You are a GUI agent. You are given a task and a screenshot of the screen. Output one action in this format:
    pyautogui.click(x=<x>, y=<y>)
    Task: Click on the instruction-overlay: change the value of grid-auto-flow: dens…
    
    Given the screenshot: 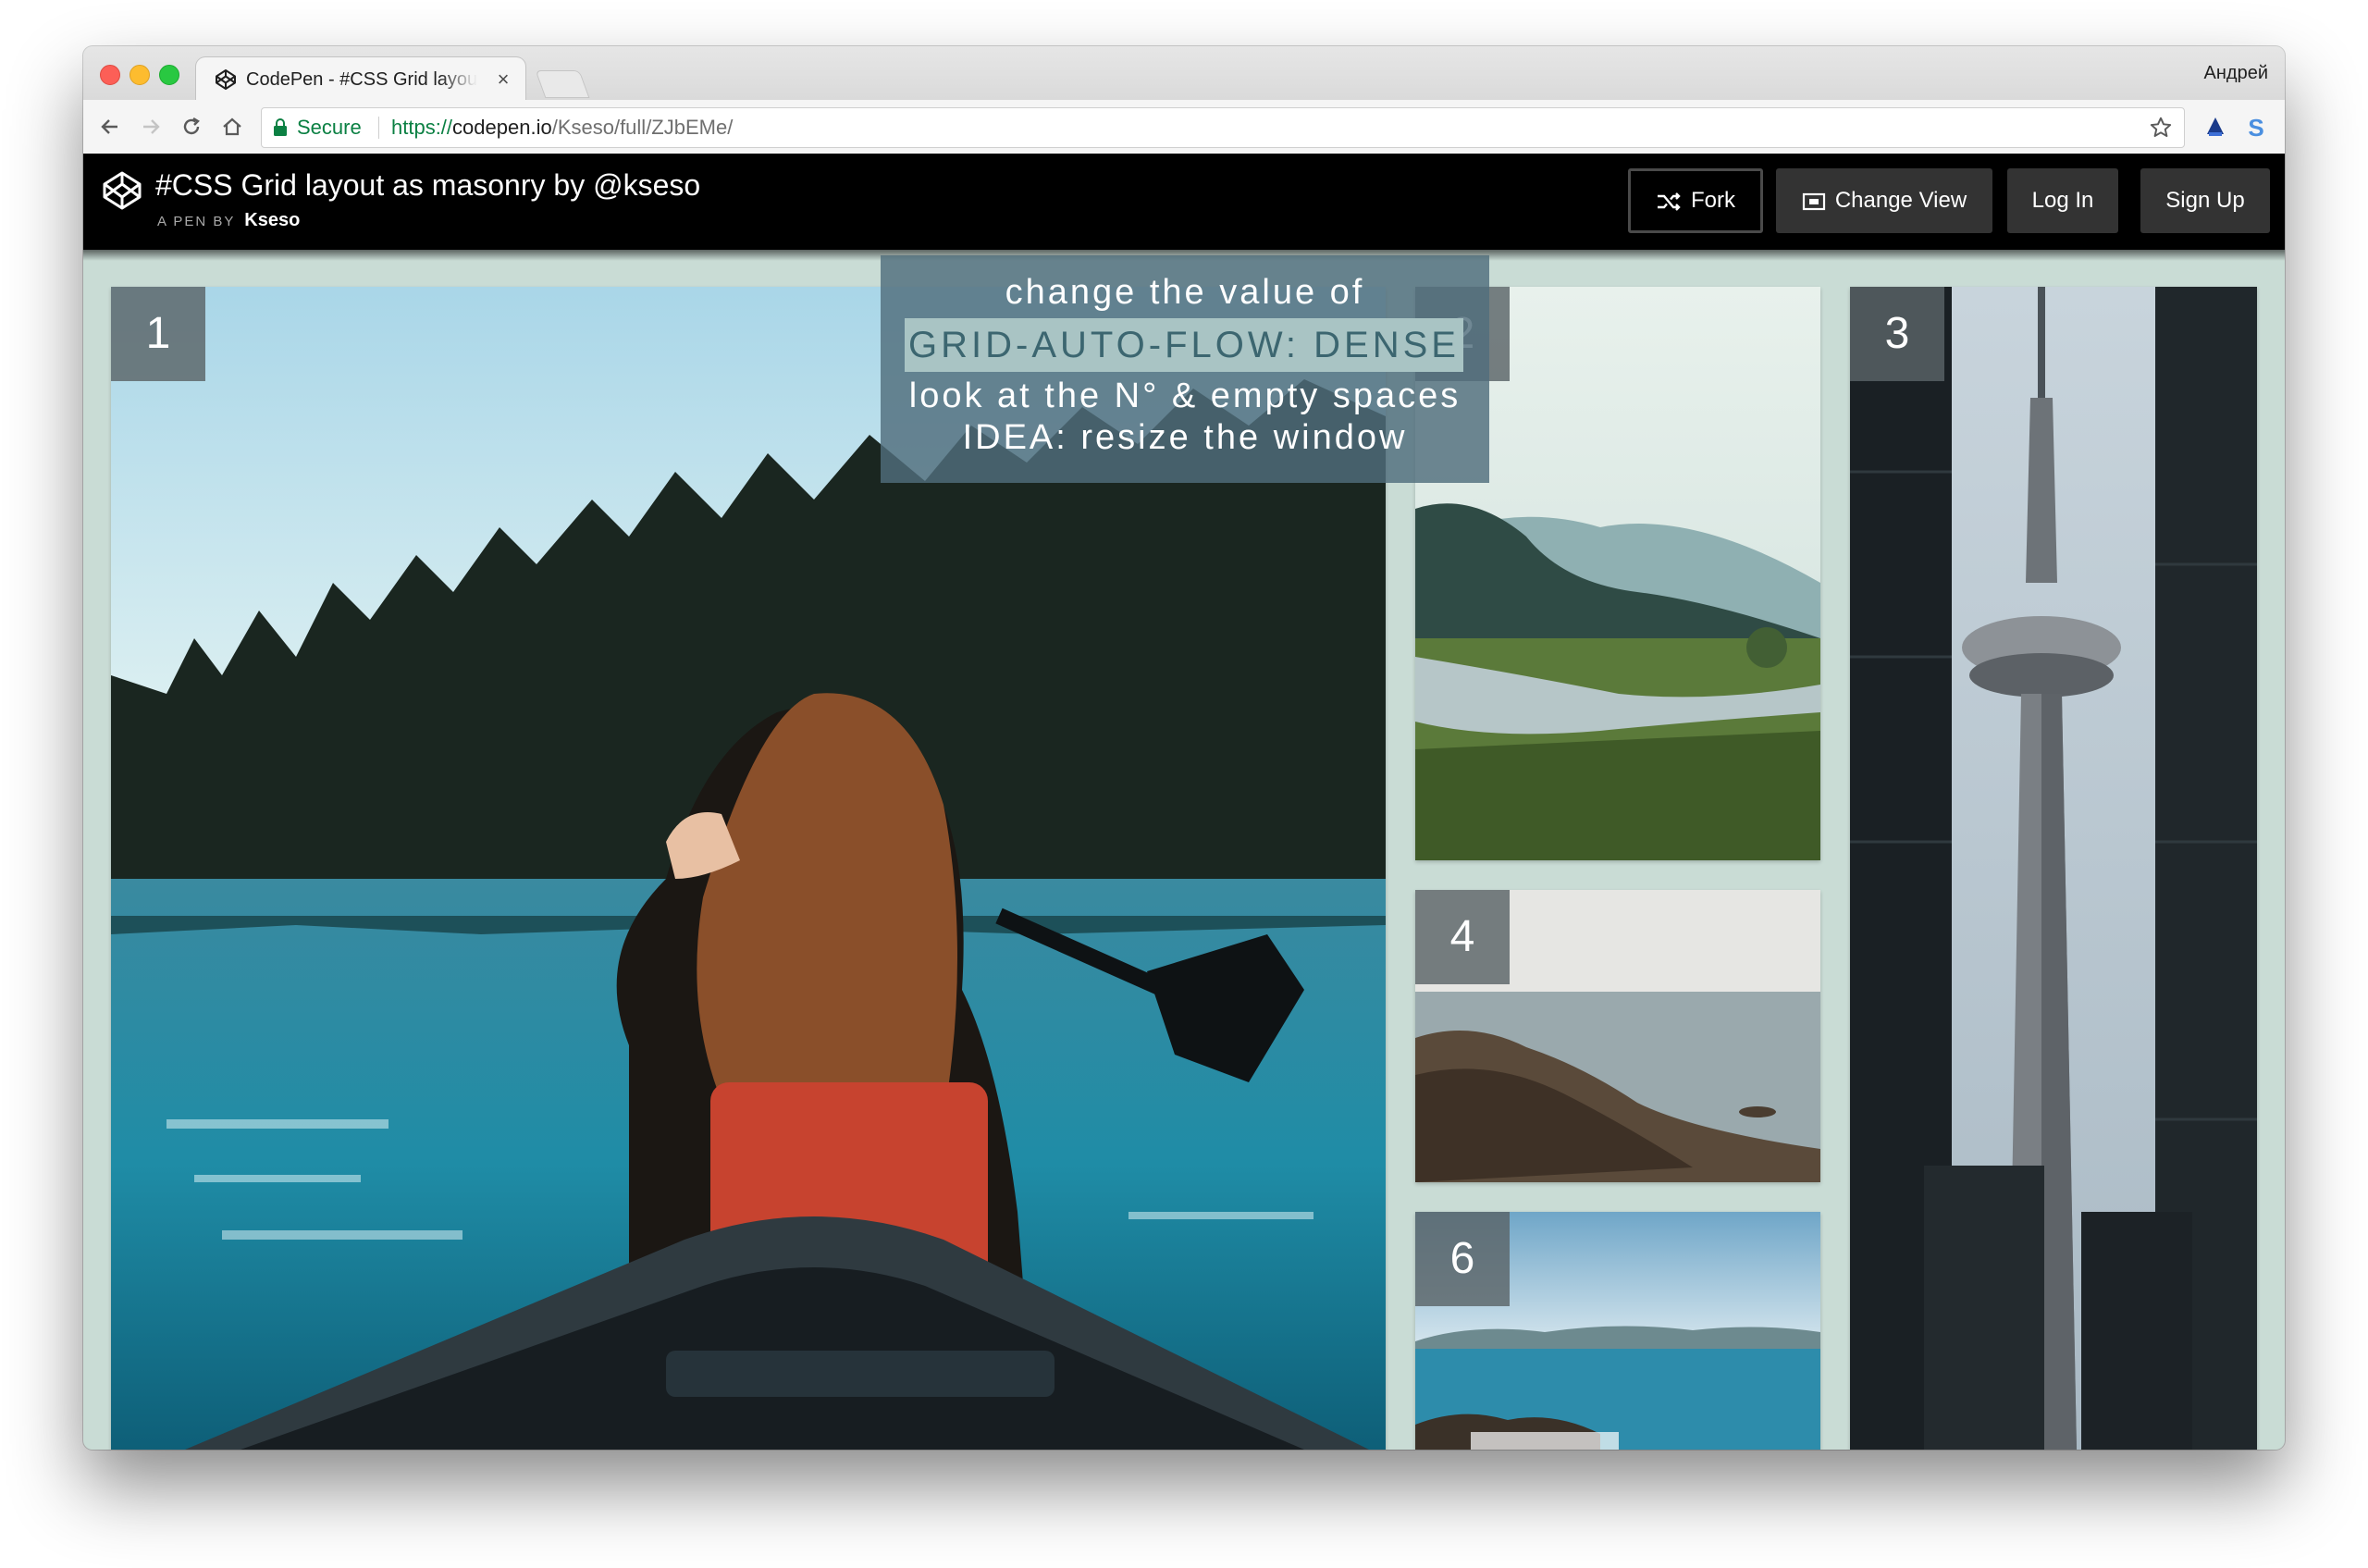 What is the action you would take?
    pyautogui.click(x=1185, y=369)
    